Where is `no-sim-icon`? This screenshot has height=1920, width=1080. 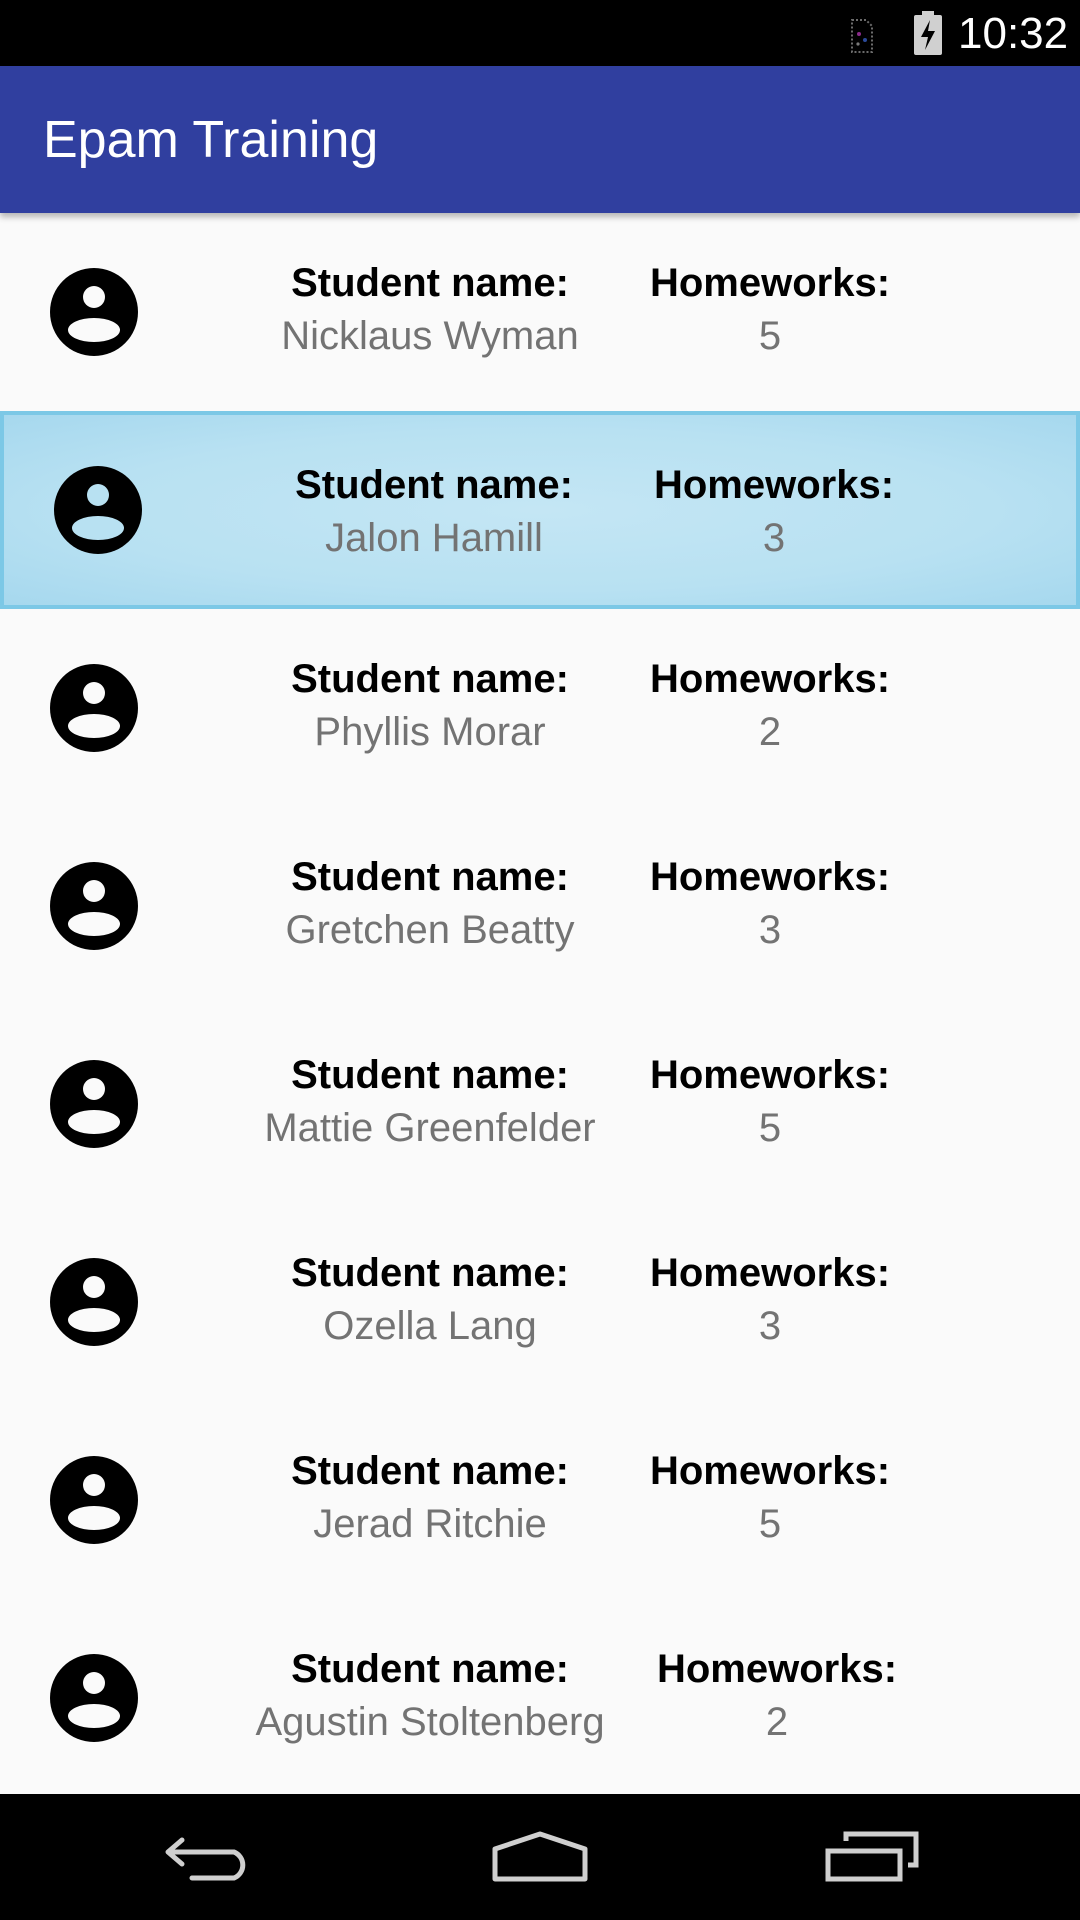 no-sim-icon is located at coordinates (862, 36).